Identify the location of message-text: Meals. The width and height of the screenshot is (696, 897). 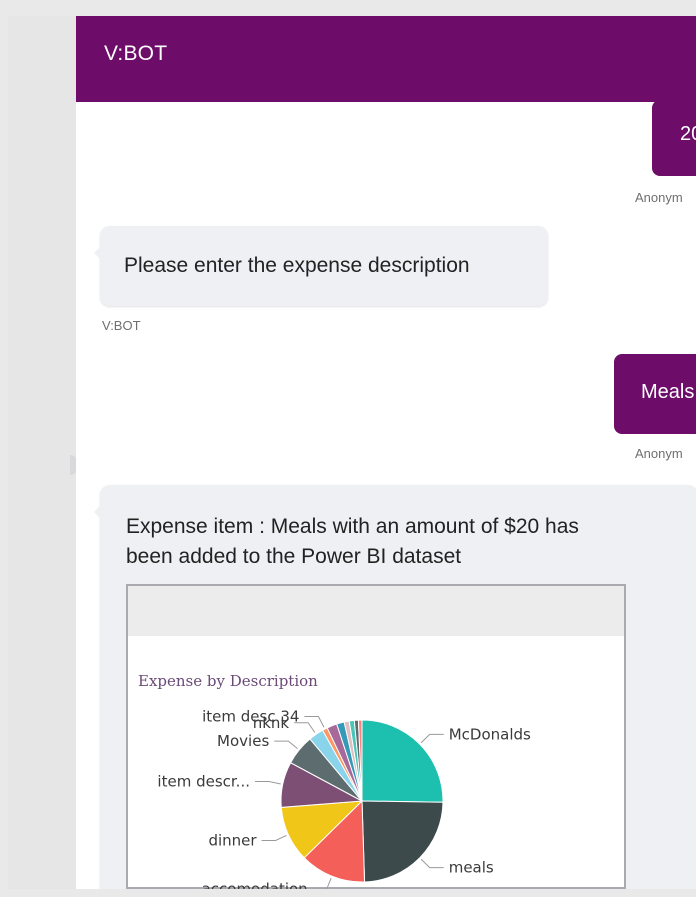
(668, 392).